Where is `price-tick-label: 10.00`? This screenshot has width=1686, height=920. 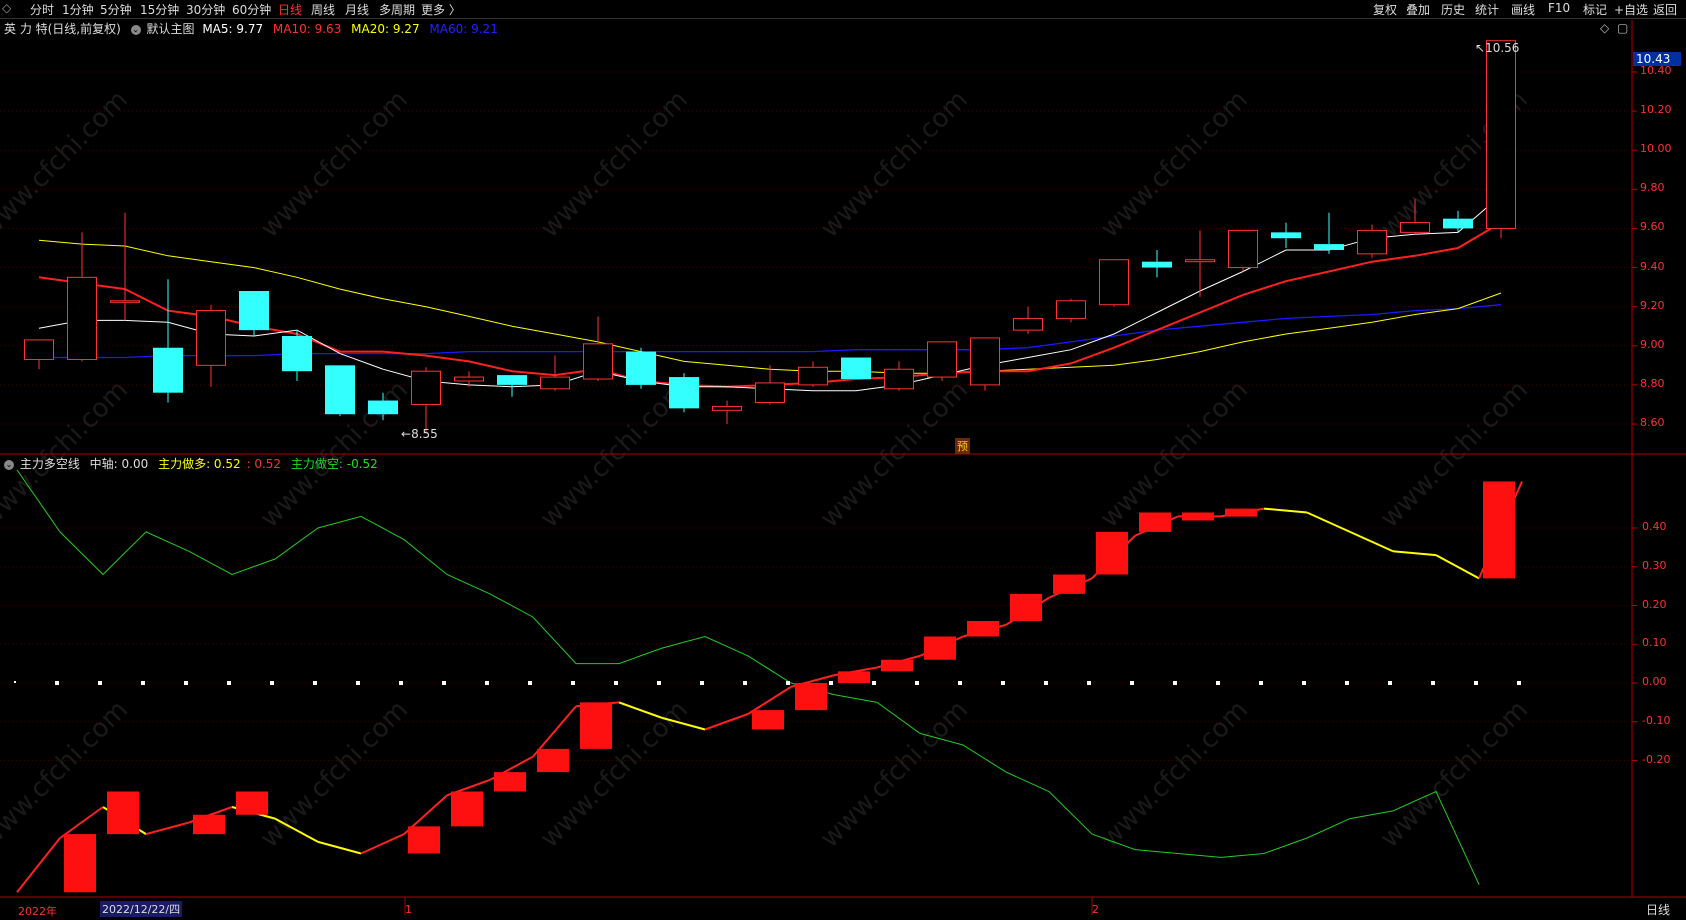
price-tick-label: 10.00 is located at coordinates (1656, 149).